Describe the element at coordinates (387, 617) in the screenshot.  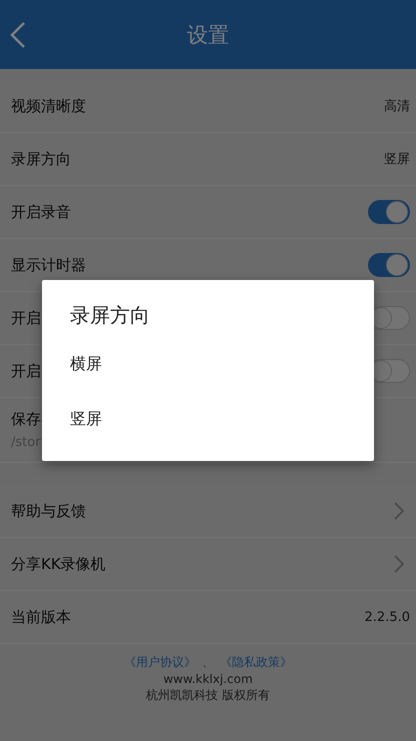
I see `setting-value: 2.2.5.0` at that location.